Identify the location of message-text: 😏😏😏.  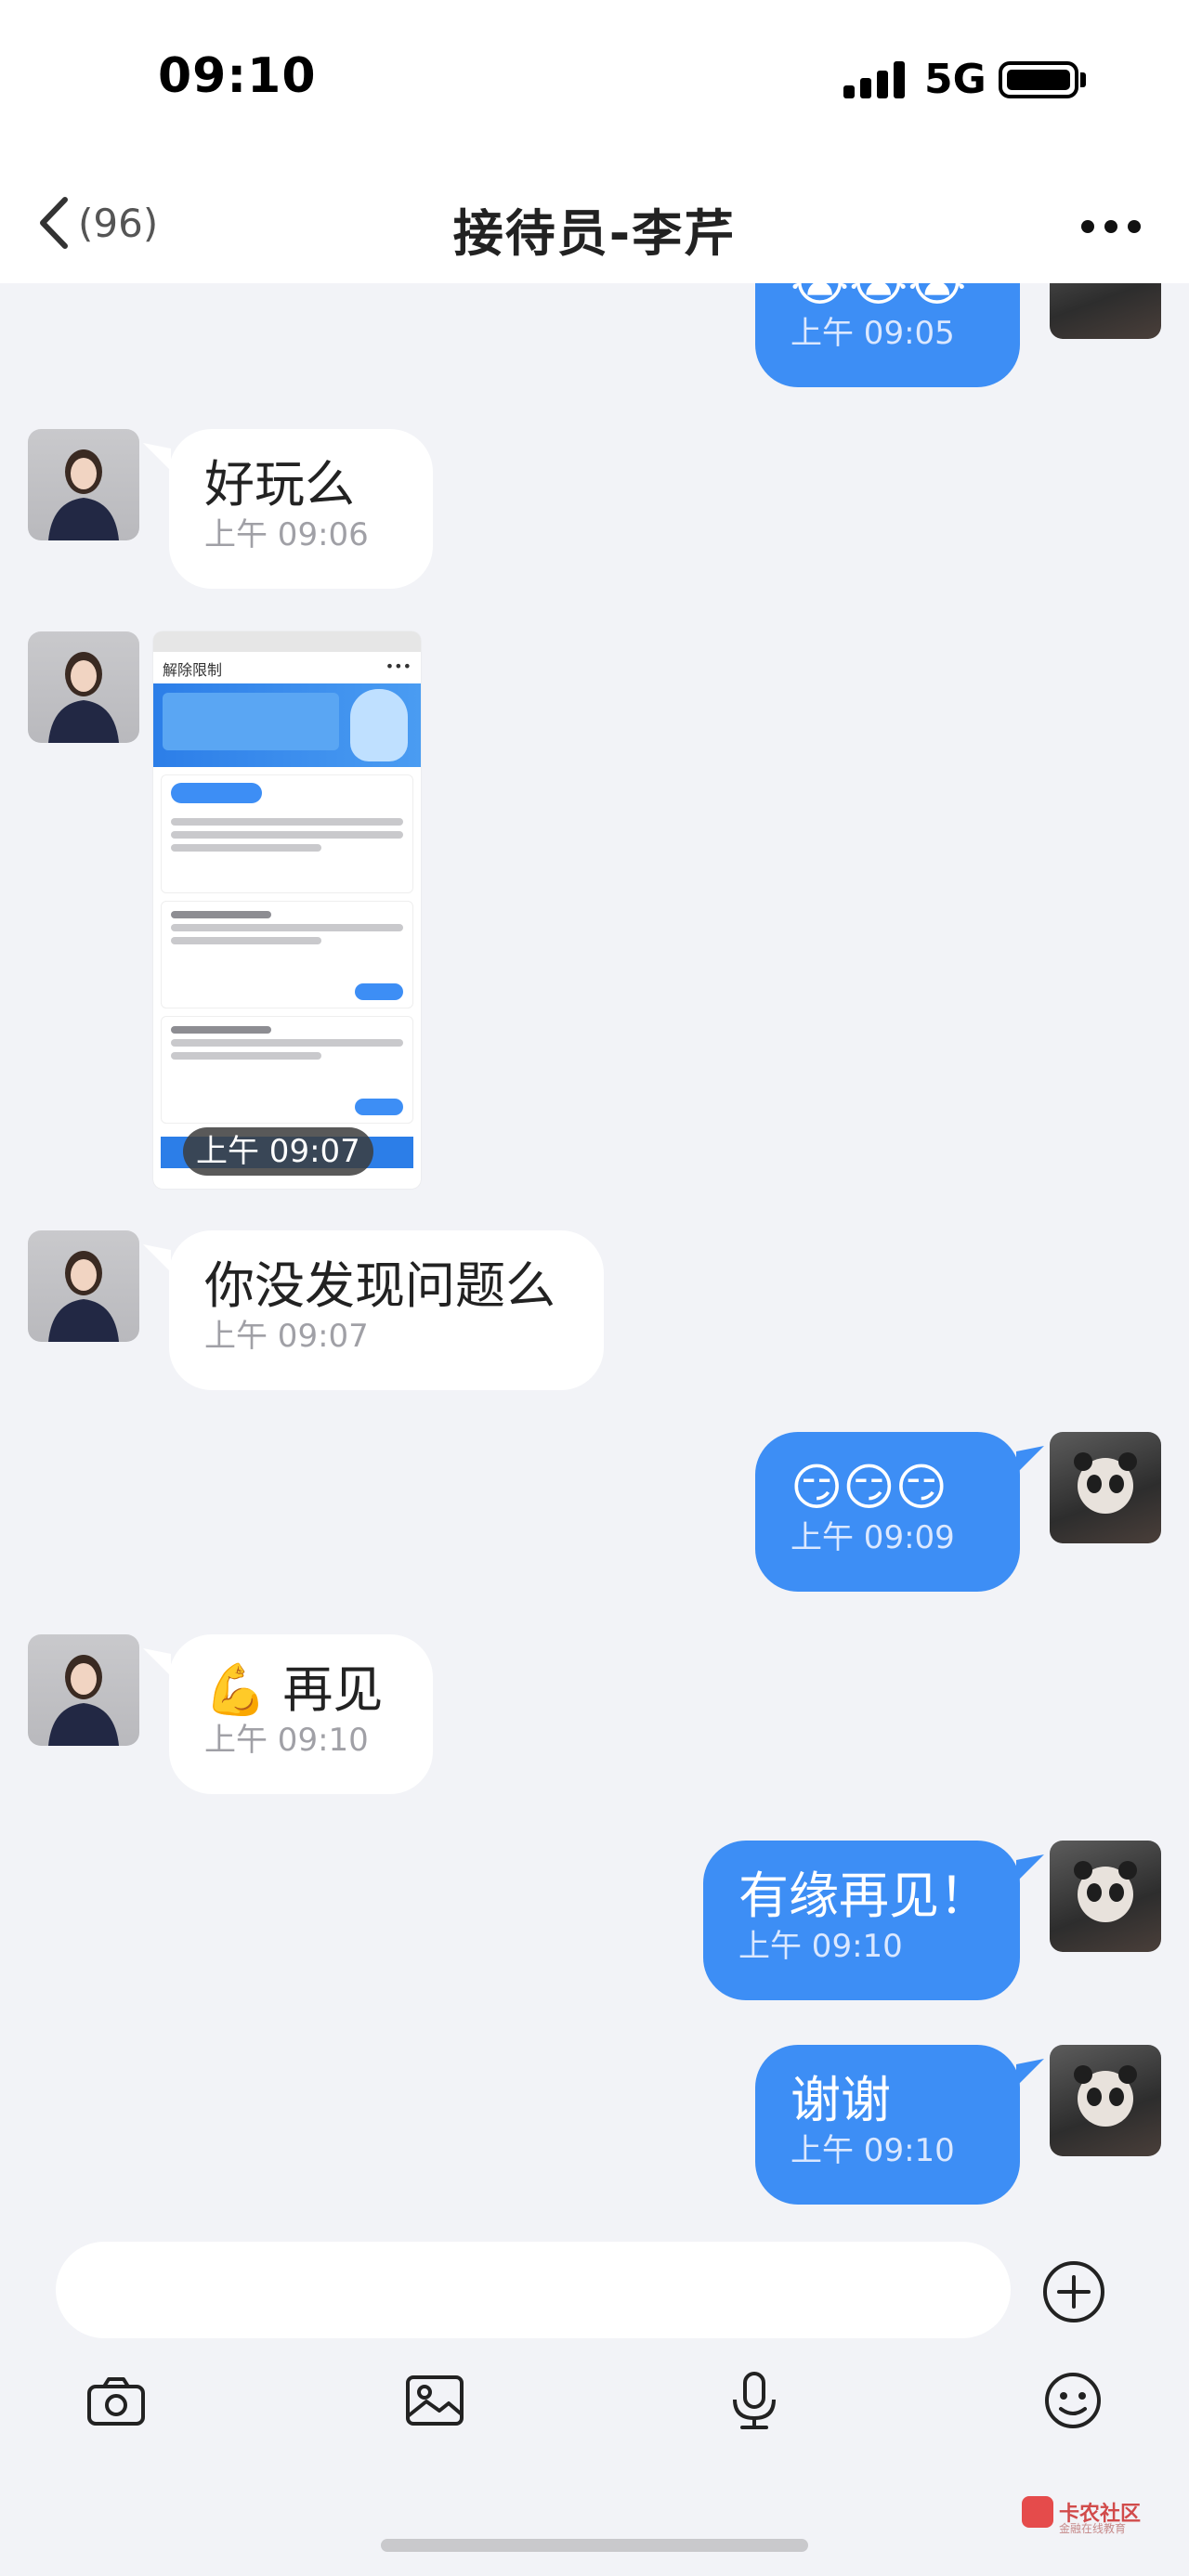
(868, 1487).